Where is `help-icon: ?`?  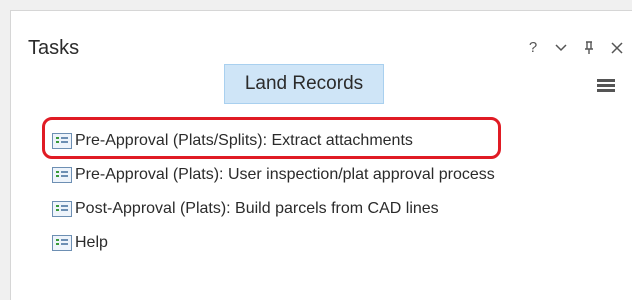
help-icon: ? is located at coordinates (533, 48).